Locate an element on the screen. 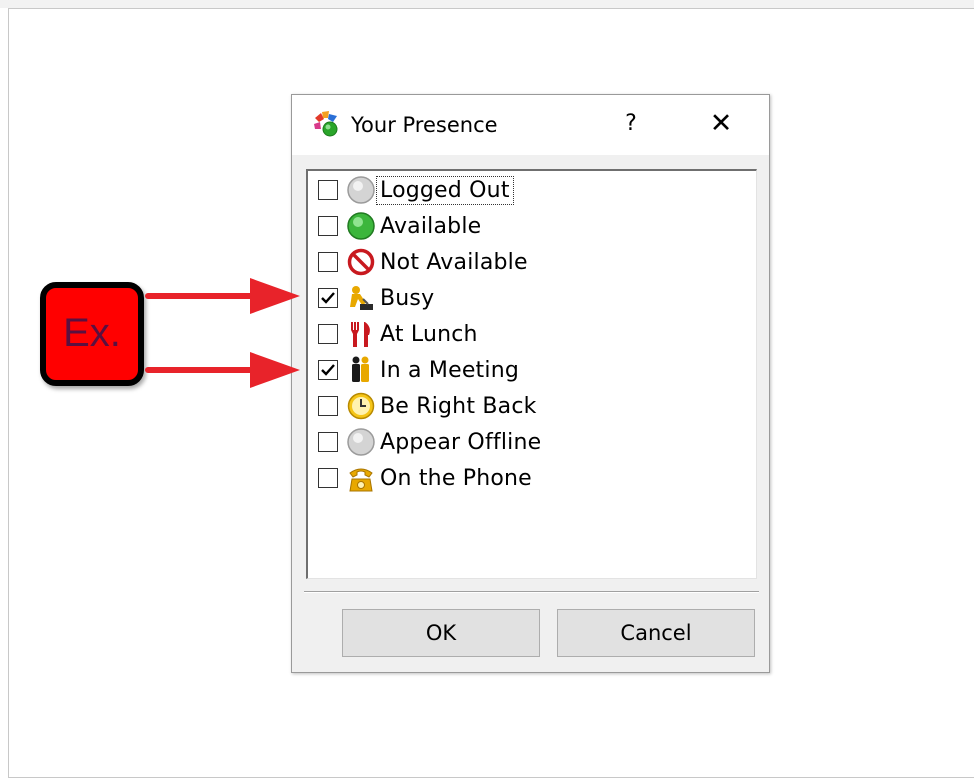 The width and height of the screenshot is (974, 778). presence-label: Be Right Back is located at coordinates (458, 406).